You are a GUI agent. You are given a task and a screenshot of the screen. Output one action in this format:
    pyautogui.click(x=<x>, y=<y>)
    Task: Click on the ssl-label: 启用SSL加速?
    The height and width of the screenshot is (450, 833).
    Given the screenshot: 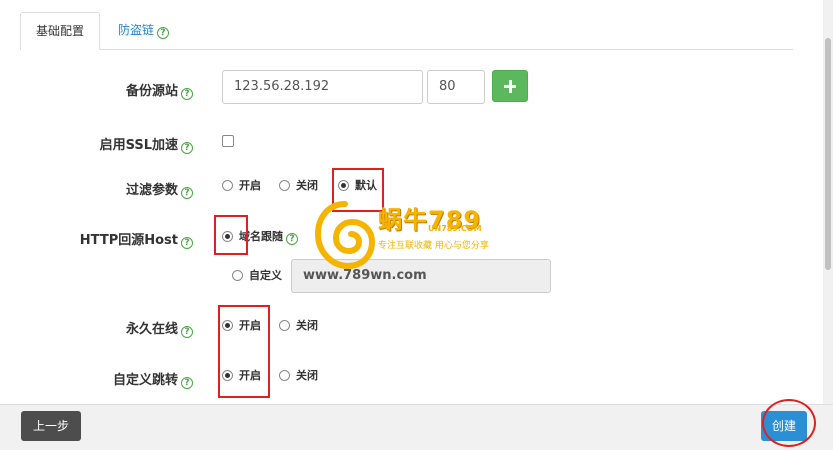 What is the action you would take?
    pyautogui.click(x=146, y=144)
    